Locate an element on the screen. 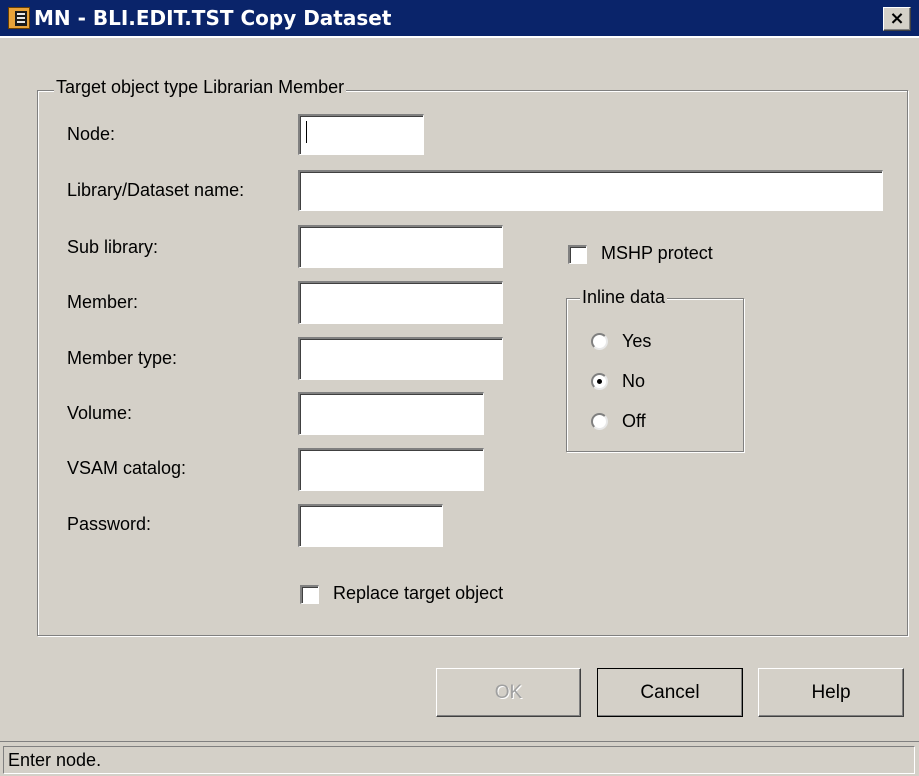 The width and height of the screenshot is (919, 776). inline-data-off-label: Off is located at coordinates (634, 421).